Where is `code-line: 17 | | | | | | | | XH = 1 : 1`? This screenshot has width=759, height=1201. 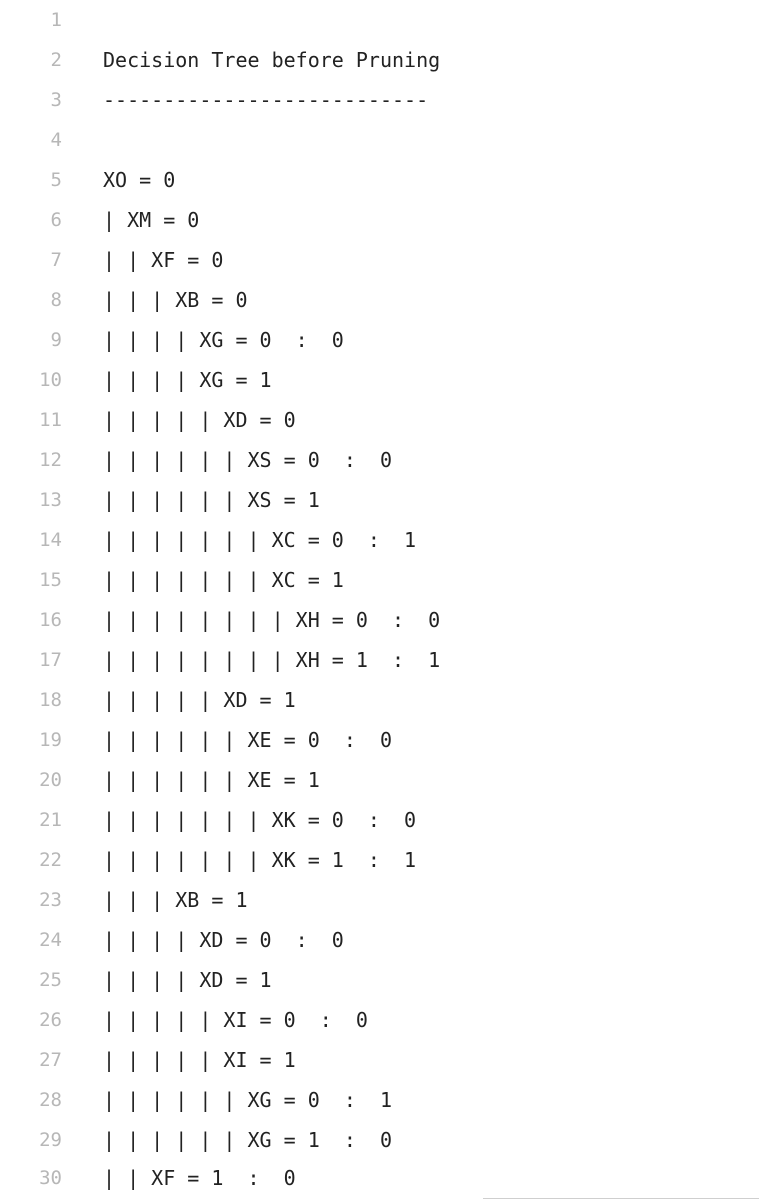
code-line: 17 | | | | | | | | XH = 1 : 1 is located at coordinates (379, 660).